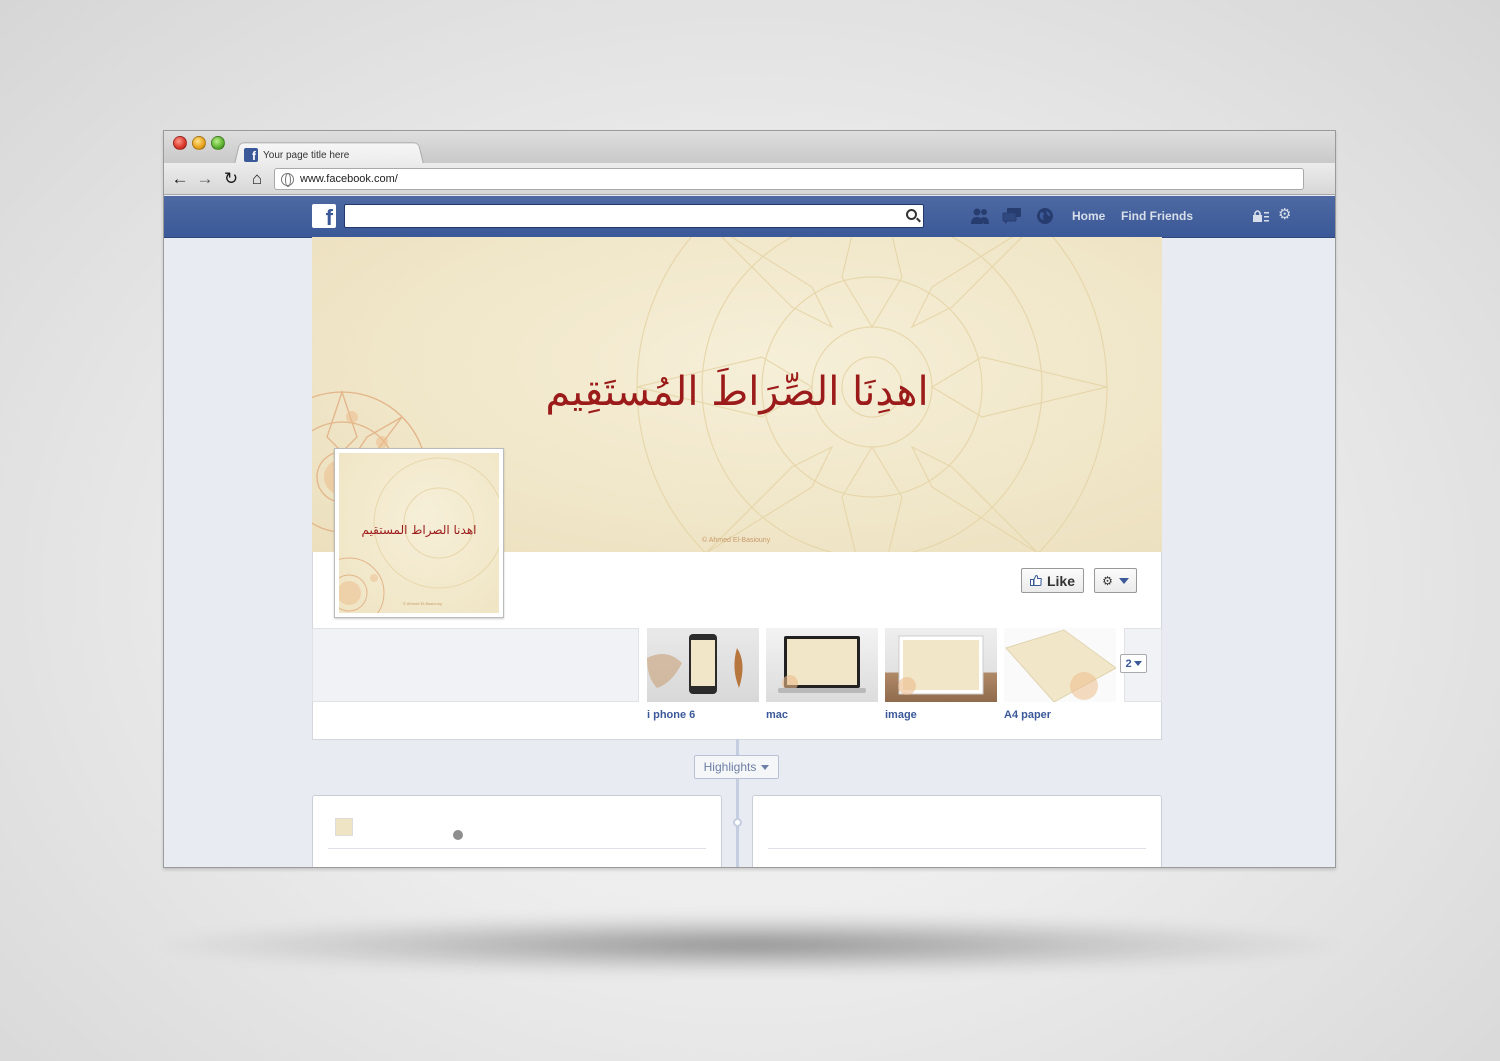  What do you see at coordinates (737, 822) in the screenshot?
I see `timeline-dot` at bounding box center [737, 822].